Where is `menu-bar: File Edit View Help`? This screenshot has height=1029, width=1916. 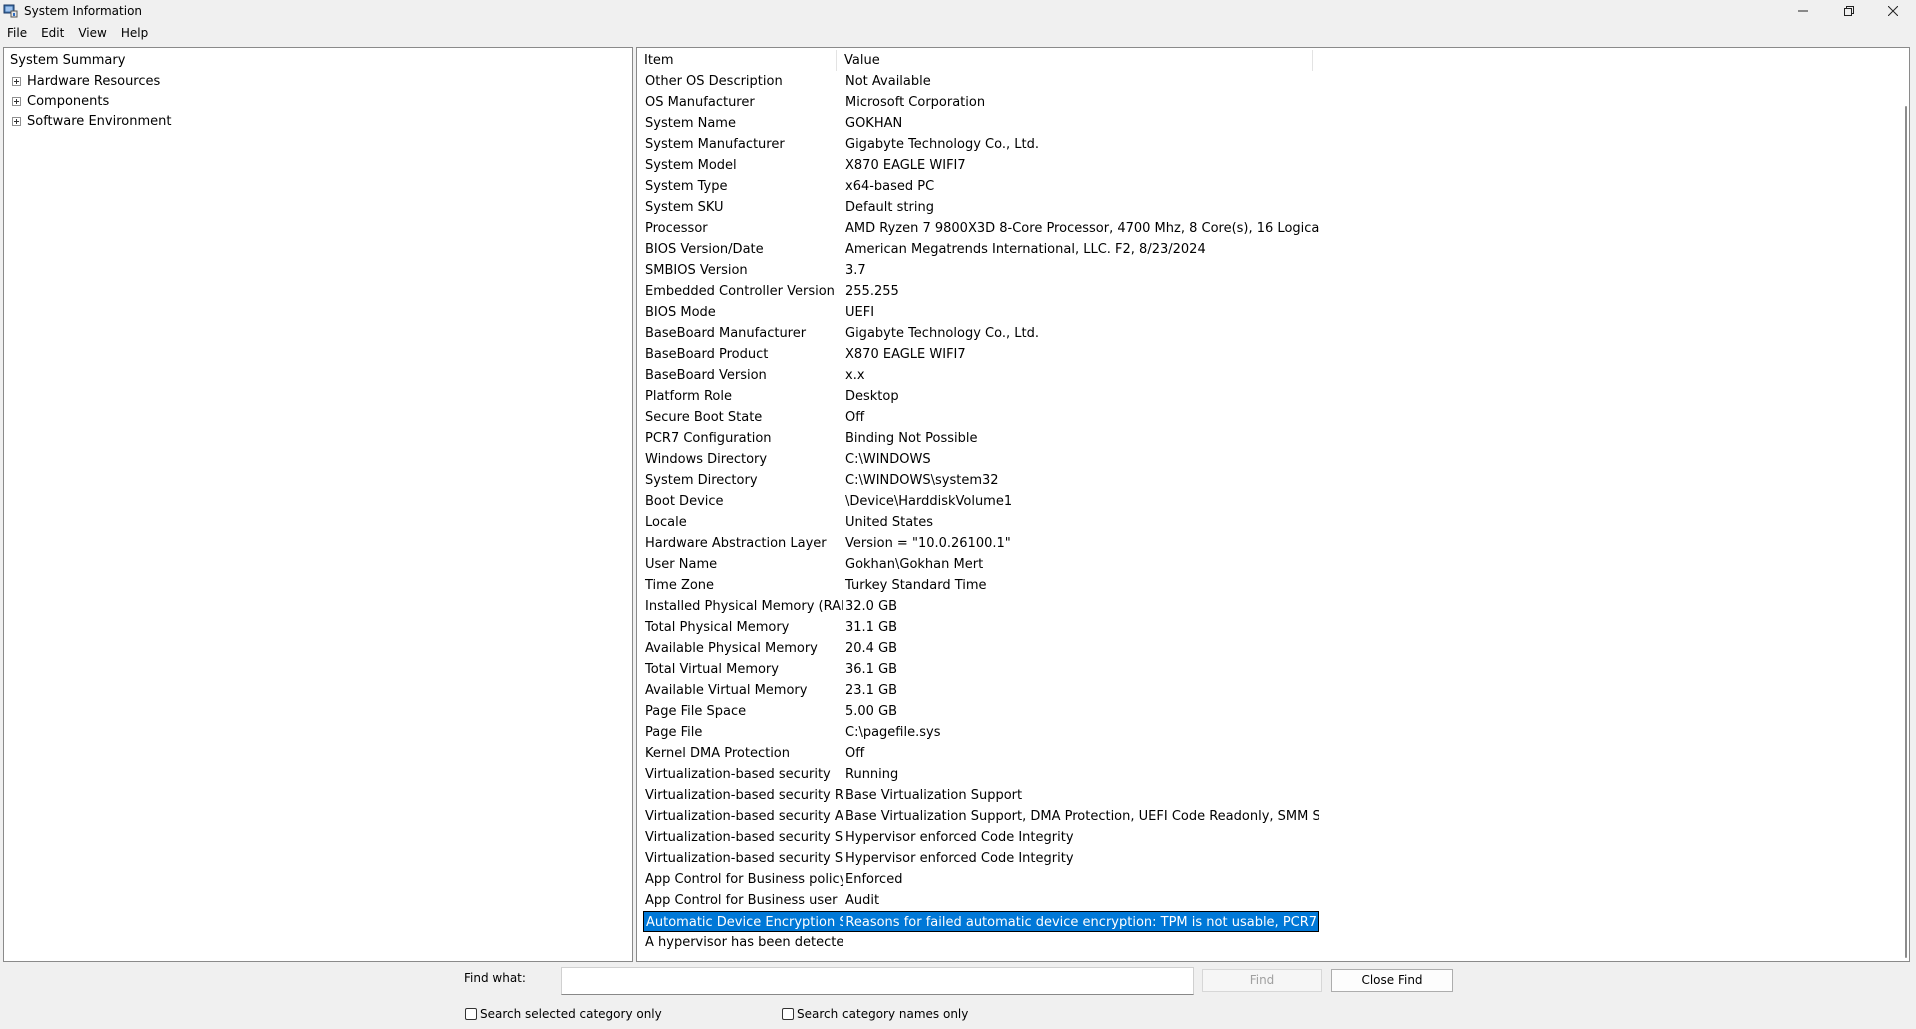
menu-bar: File Edit View Help is located at coordinates (958, 33).